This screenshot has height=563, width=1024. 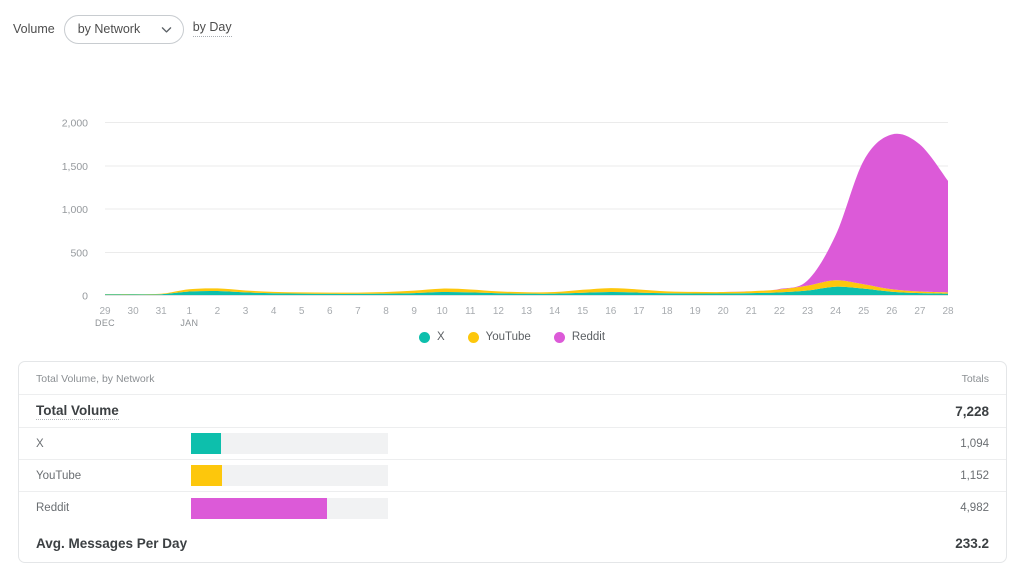 I want to click on x-axis-tick-label: 13, so click(x=527, y=311).